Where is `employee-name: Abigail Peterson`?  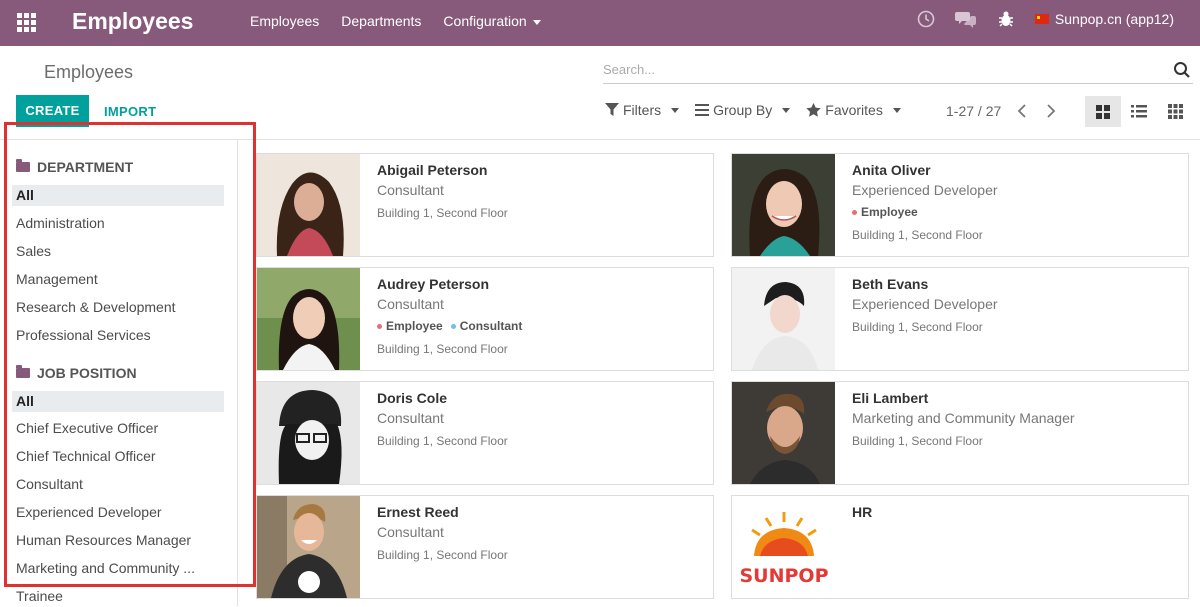
employee-name: Abigail Peterson is located at coordinates (432, 170).